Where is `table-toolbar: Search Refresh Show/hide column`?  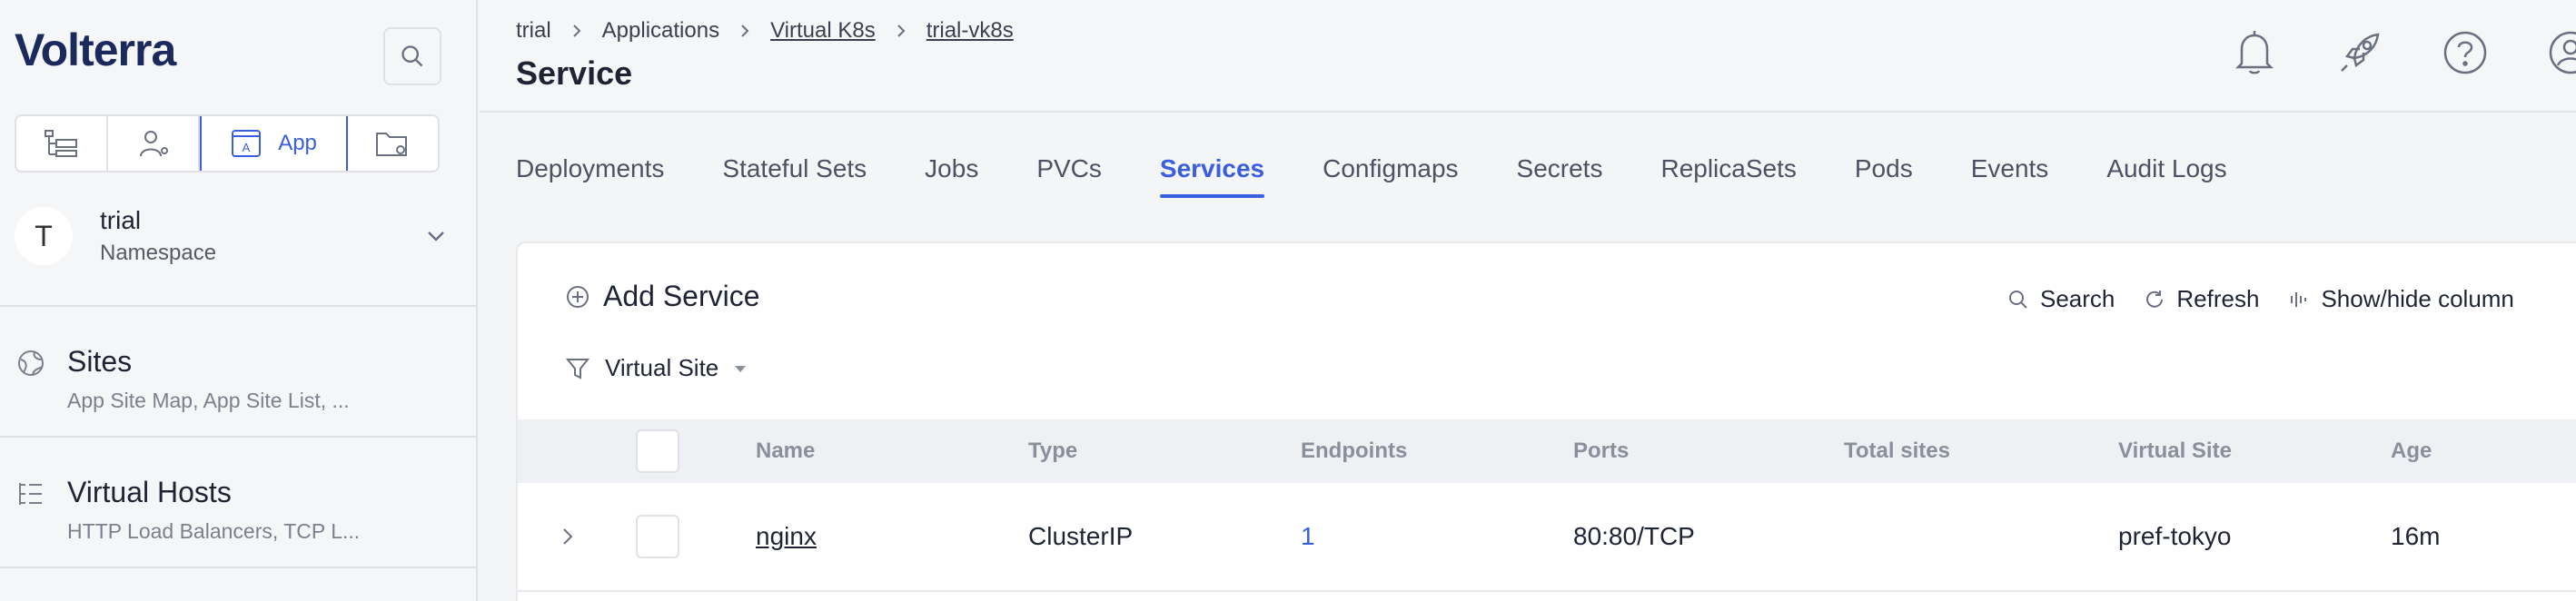
table-toolbar: Search Refresh Show/hide column is located at coordinates (2260, 299).